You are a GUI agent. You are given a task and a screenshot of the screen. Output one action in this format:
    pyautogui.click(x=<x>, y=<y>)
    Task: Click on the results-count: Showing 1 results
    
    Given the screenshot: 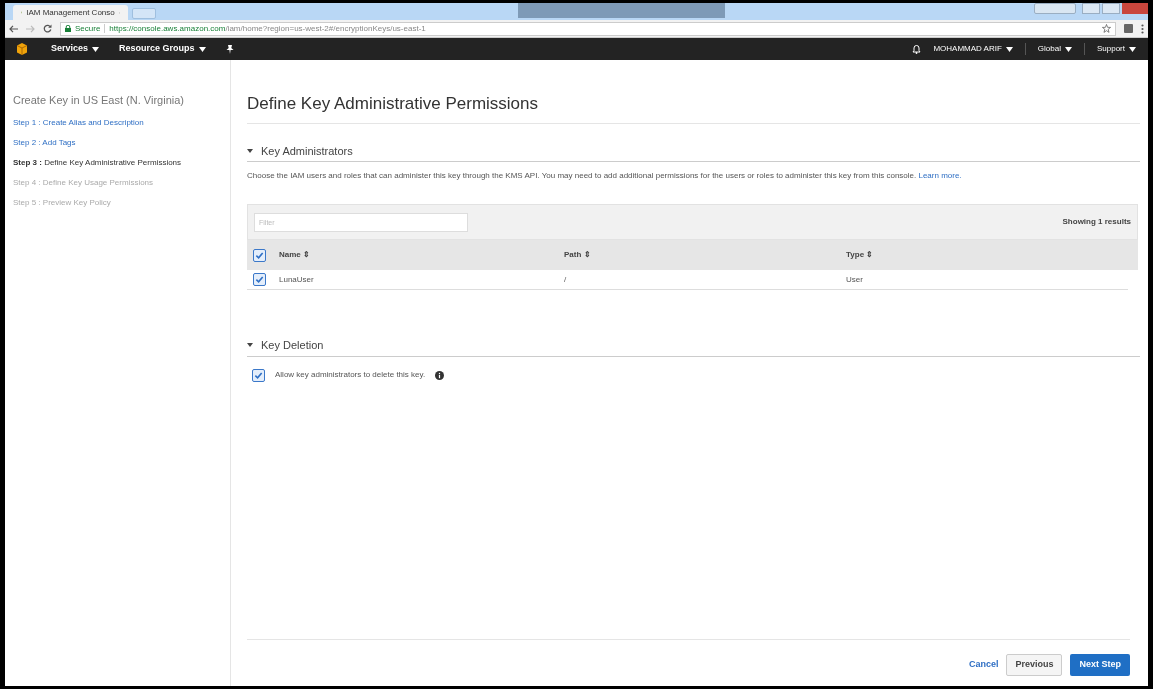 What is the action you would take?
    pyautogui.click(x=1096, y=222)
    